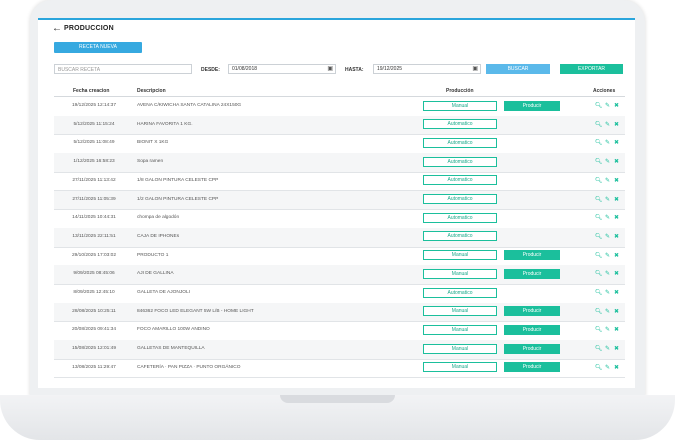  Describe the element at coordinates (94, 162) in the screenshot. I see `row-date: 1/12/2025 16:58:23` at that location.